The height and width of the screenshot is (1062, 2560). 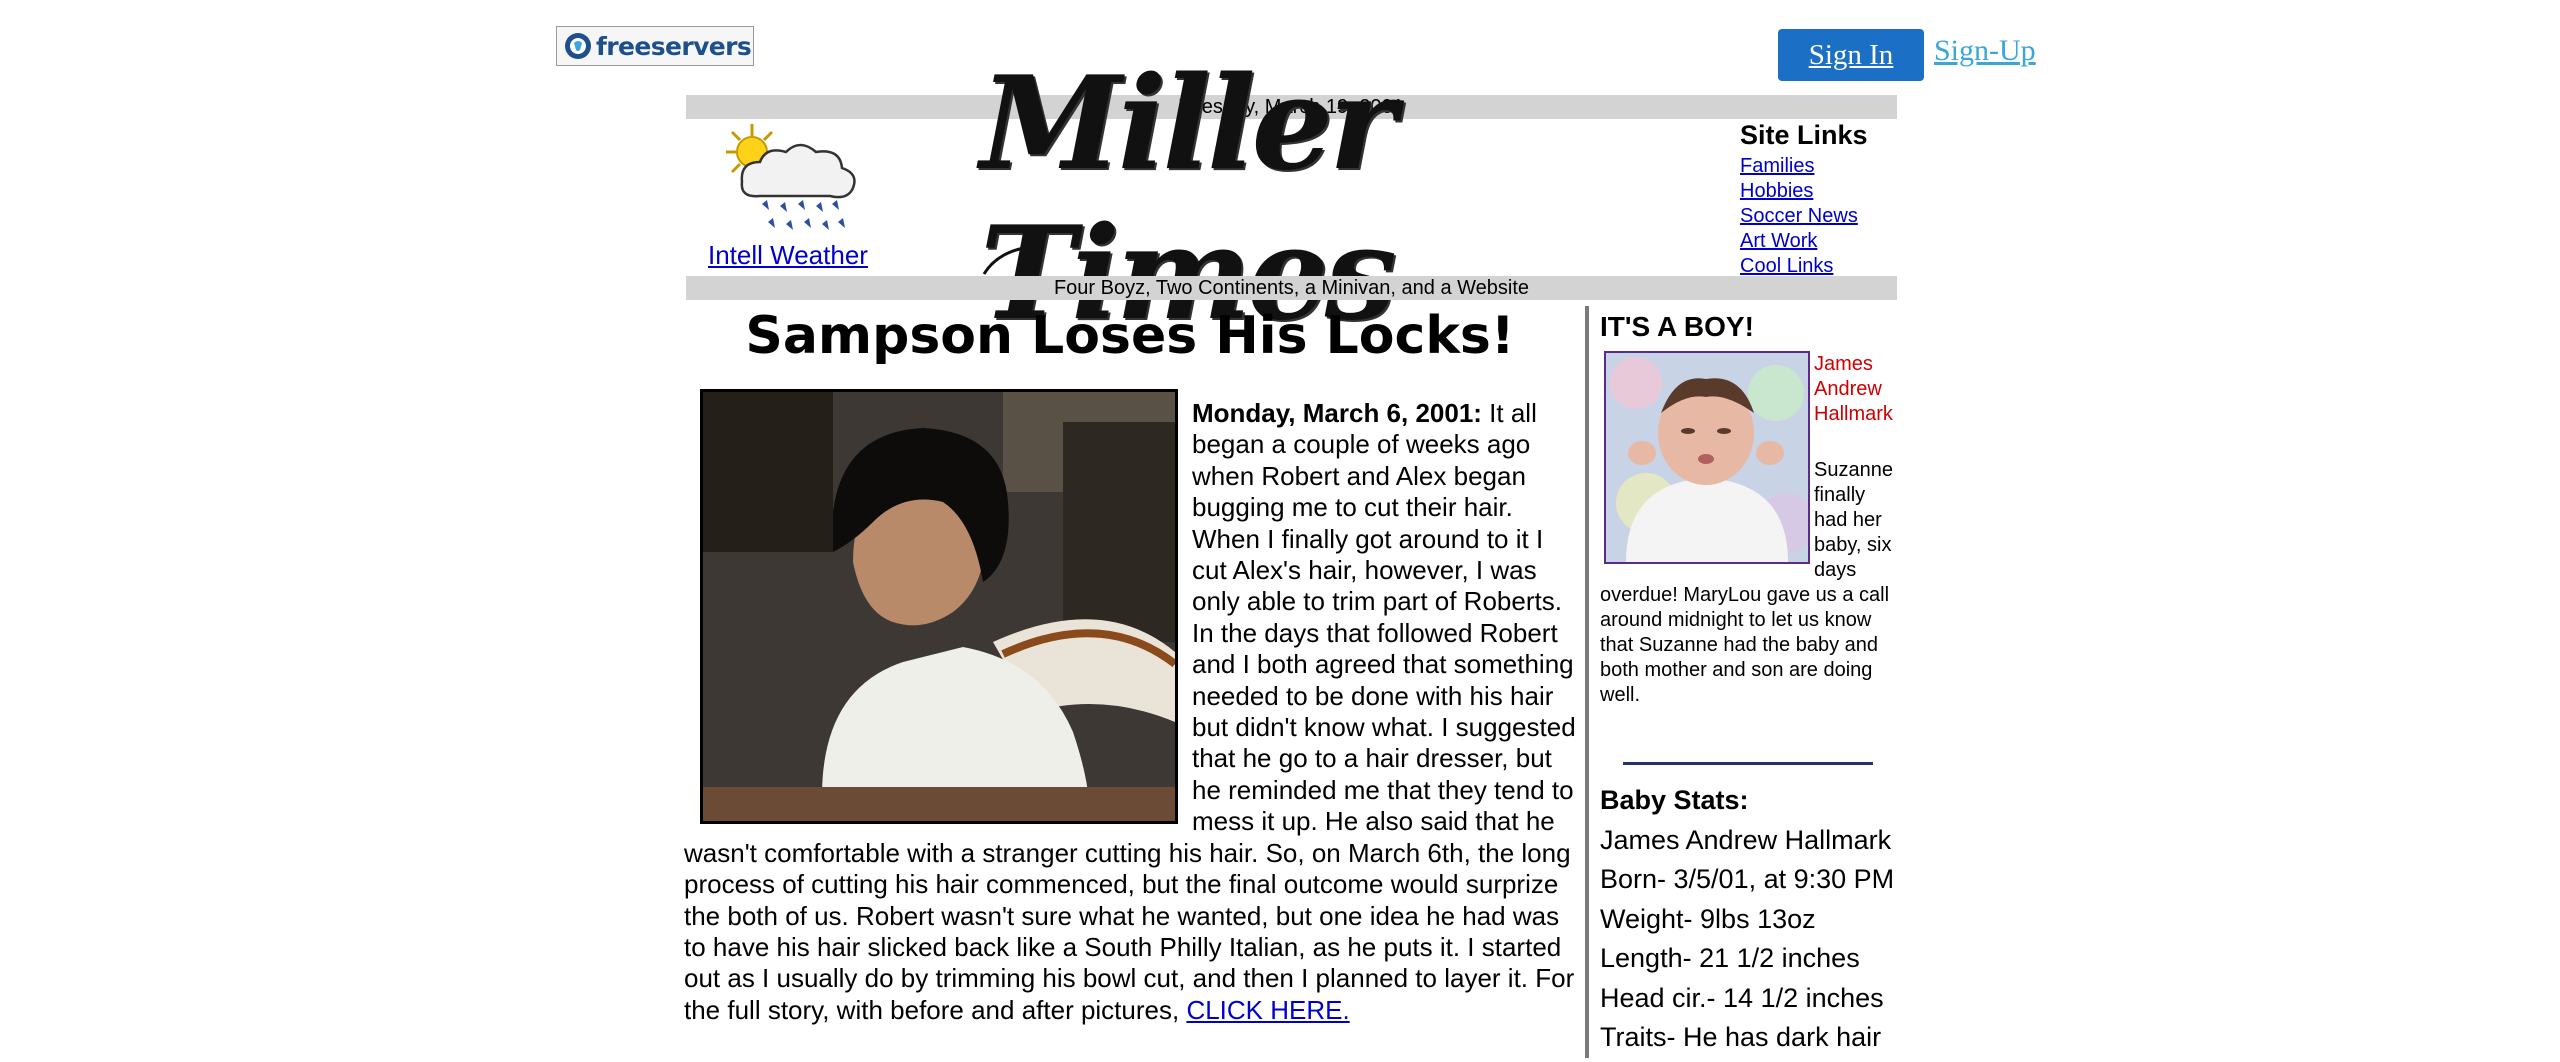 I want to click on newborn-image, so click(x=1707, y=457).